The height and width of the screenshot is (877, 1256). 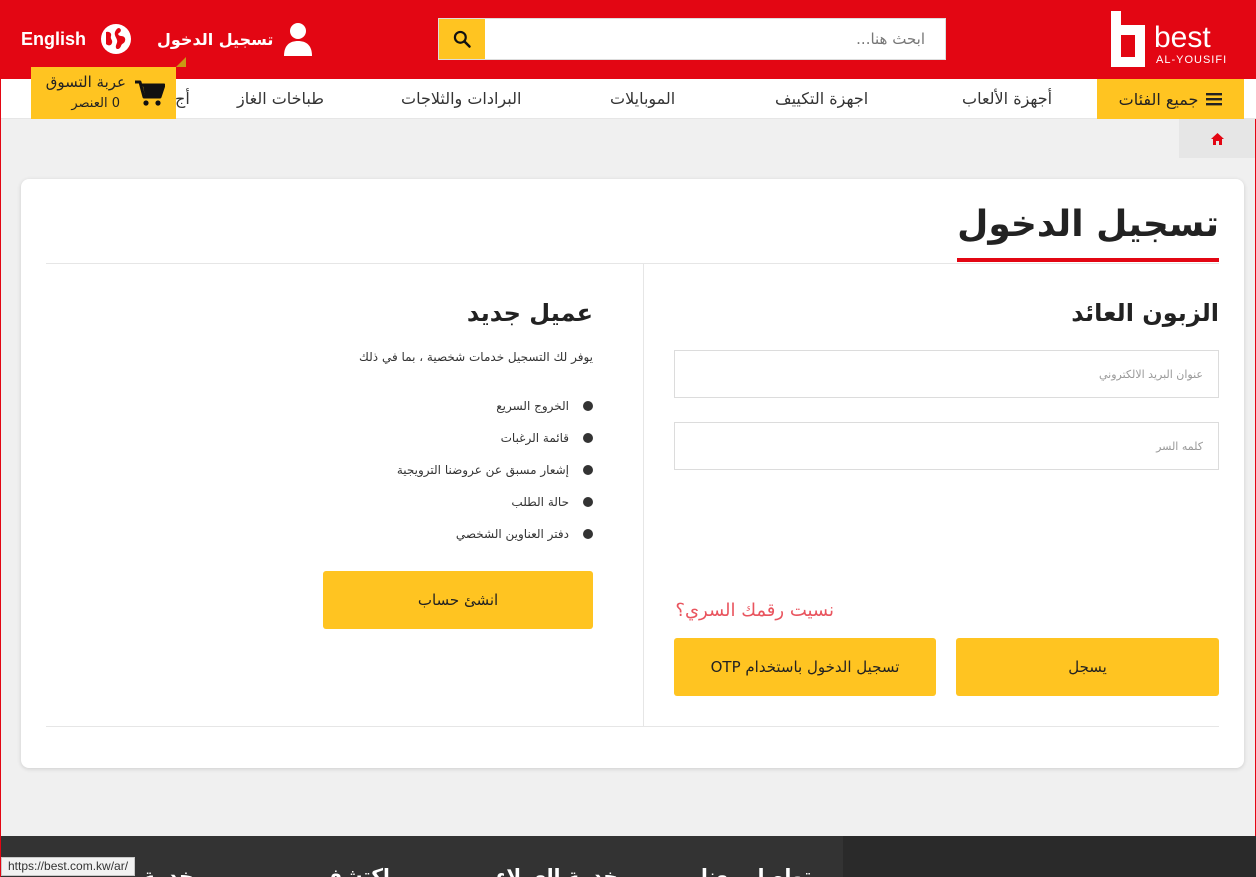 I want to click on password-field-wrapper, so click(x=946, y=446).